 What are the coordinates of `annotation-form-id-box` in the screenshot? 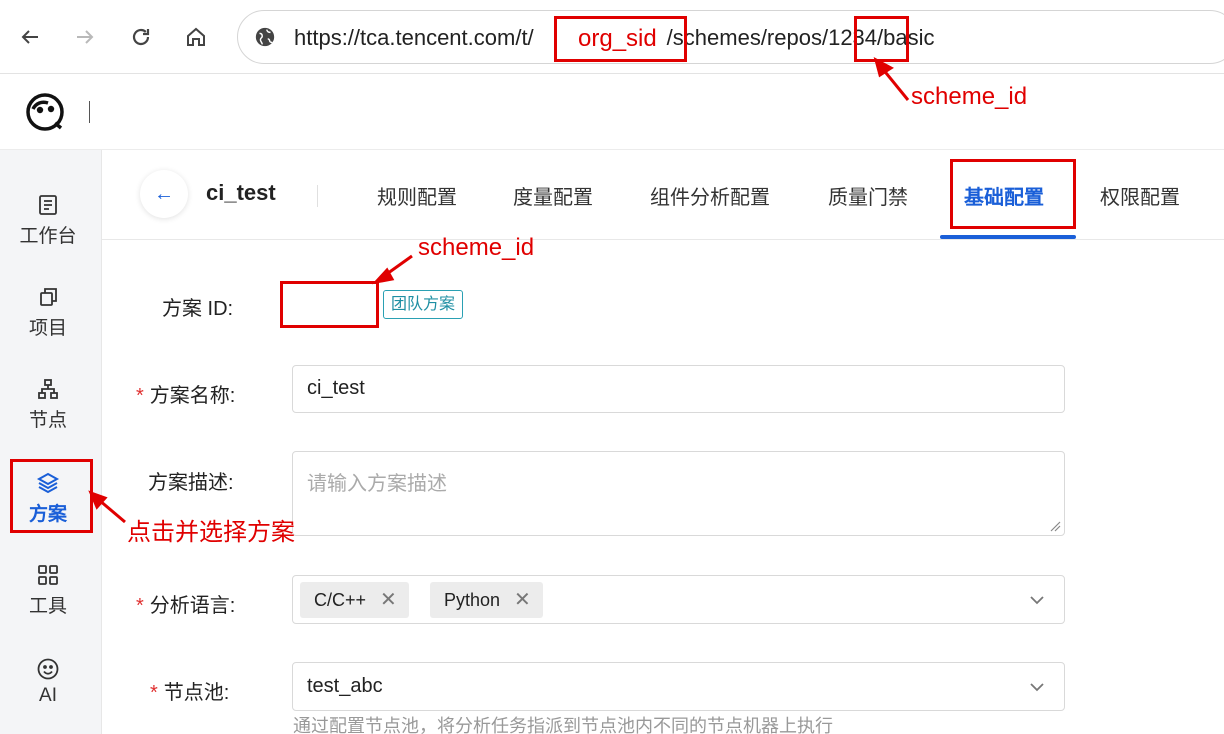 It's located at (329, 304).